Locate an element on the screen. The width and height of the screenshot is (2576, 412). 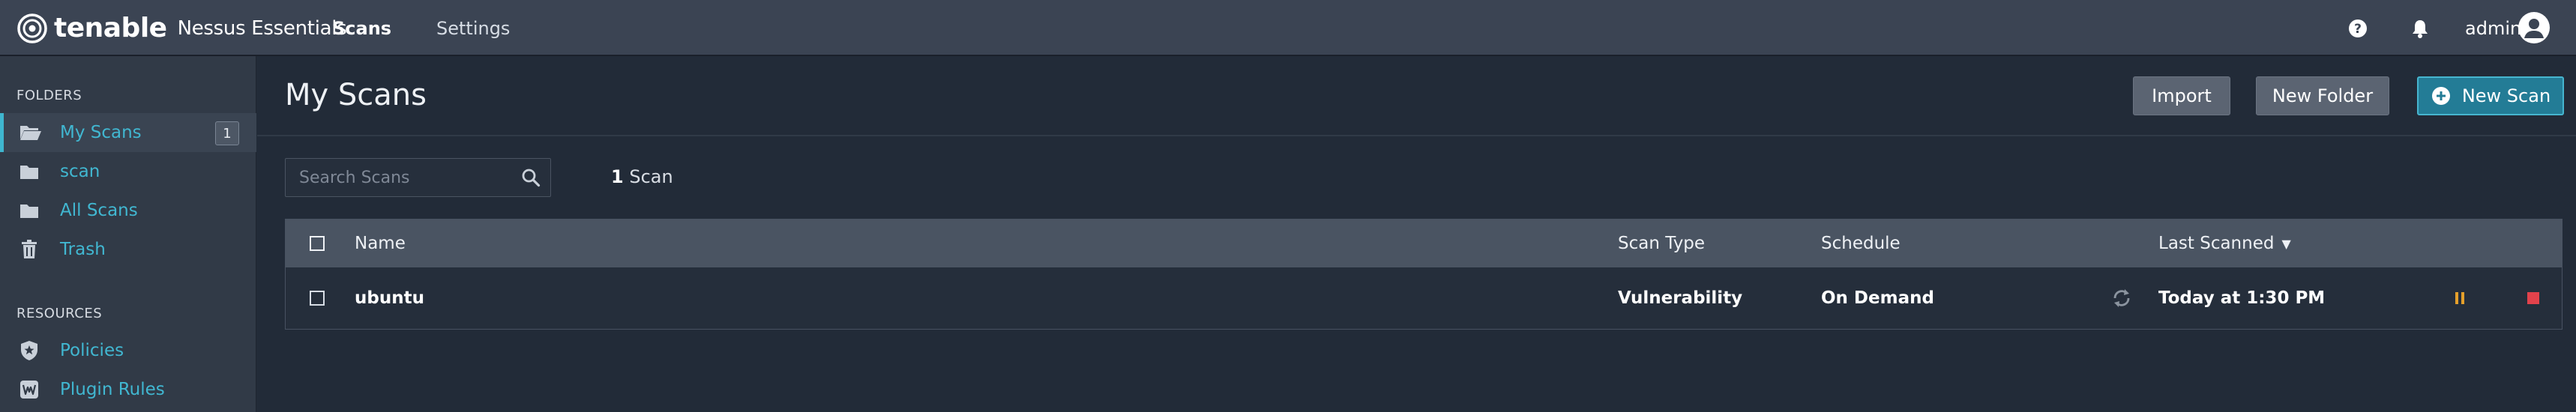
sort-desc-icon: ▼ is located at coordinates (2286, 244).